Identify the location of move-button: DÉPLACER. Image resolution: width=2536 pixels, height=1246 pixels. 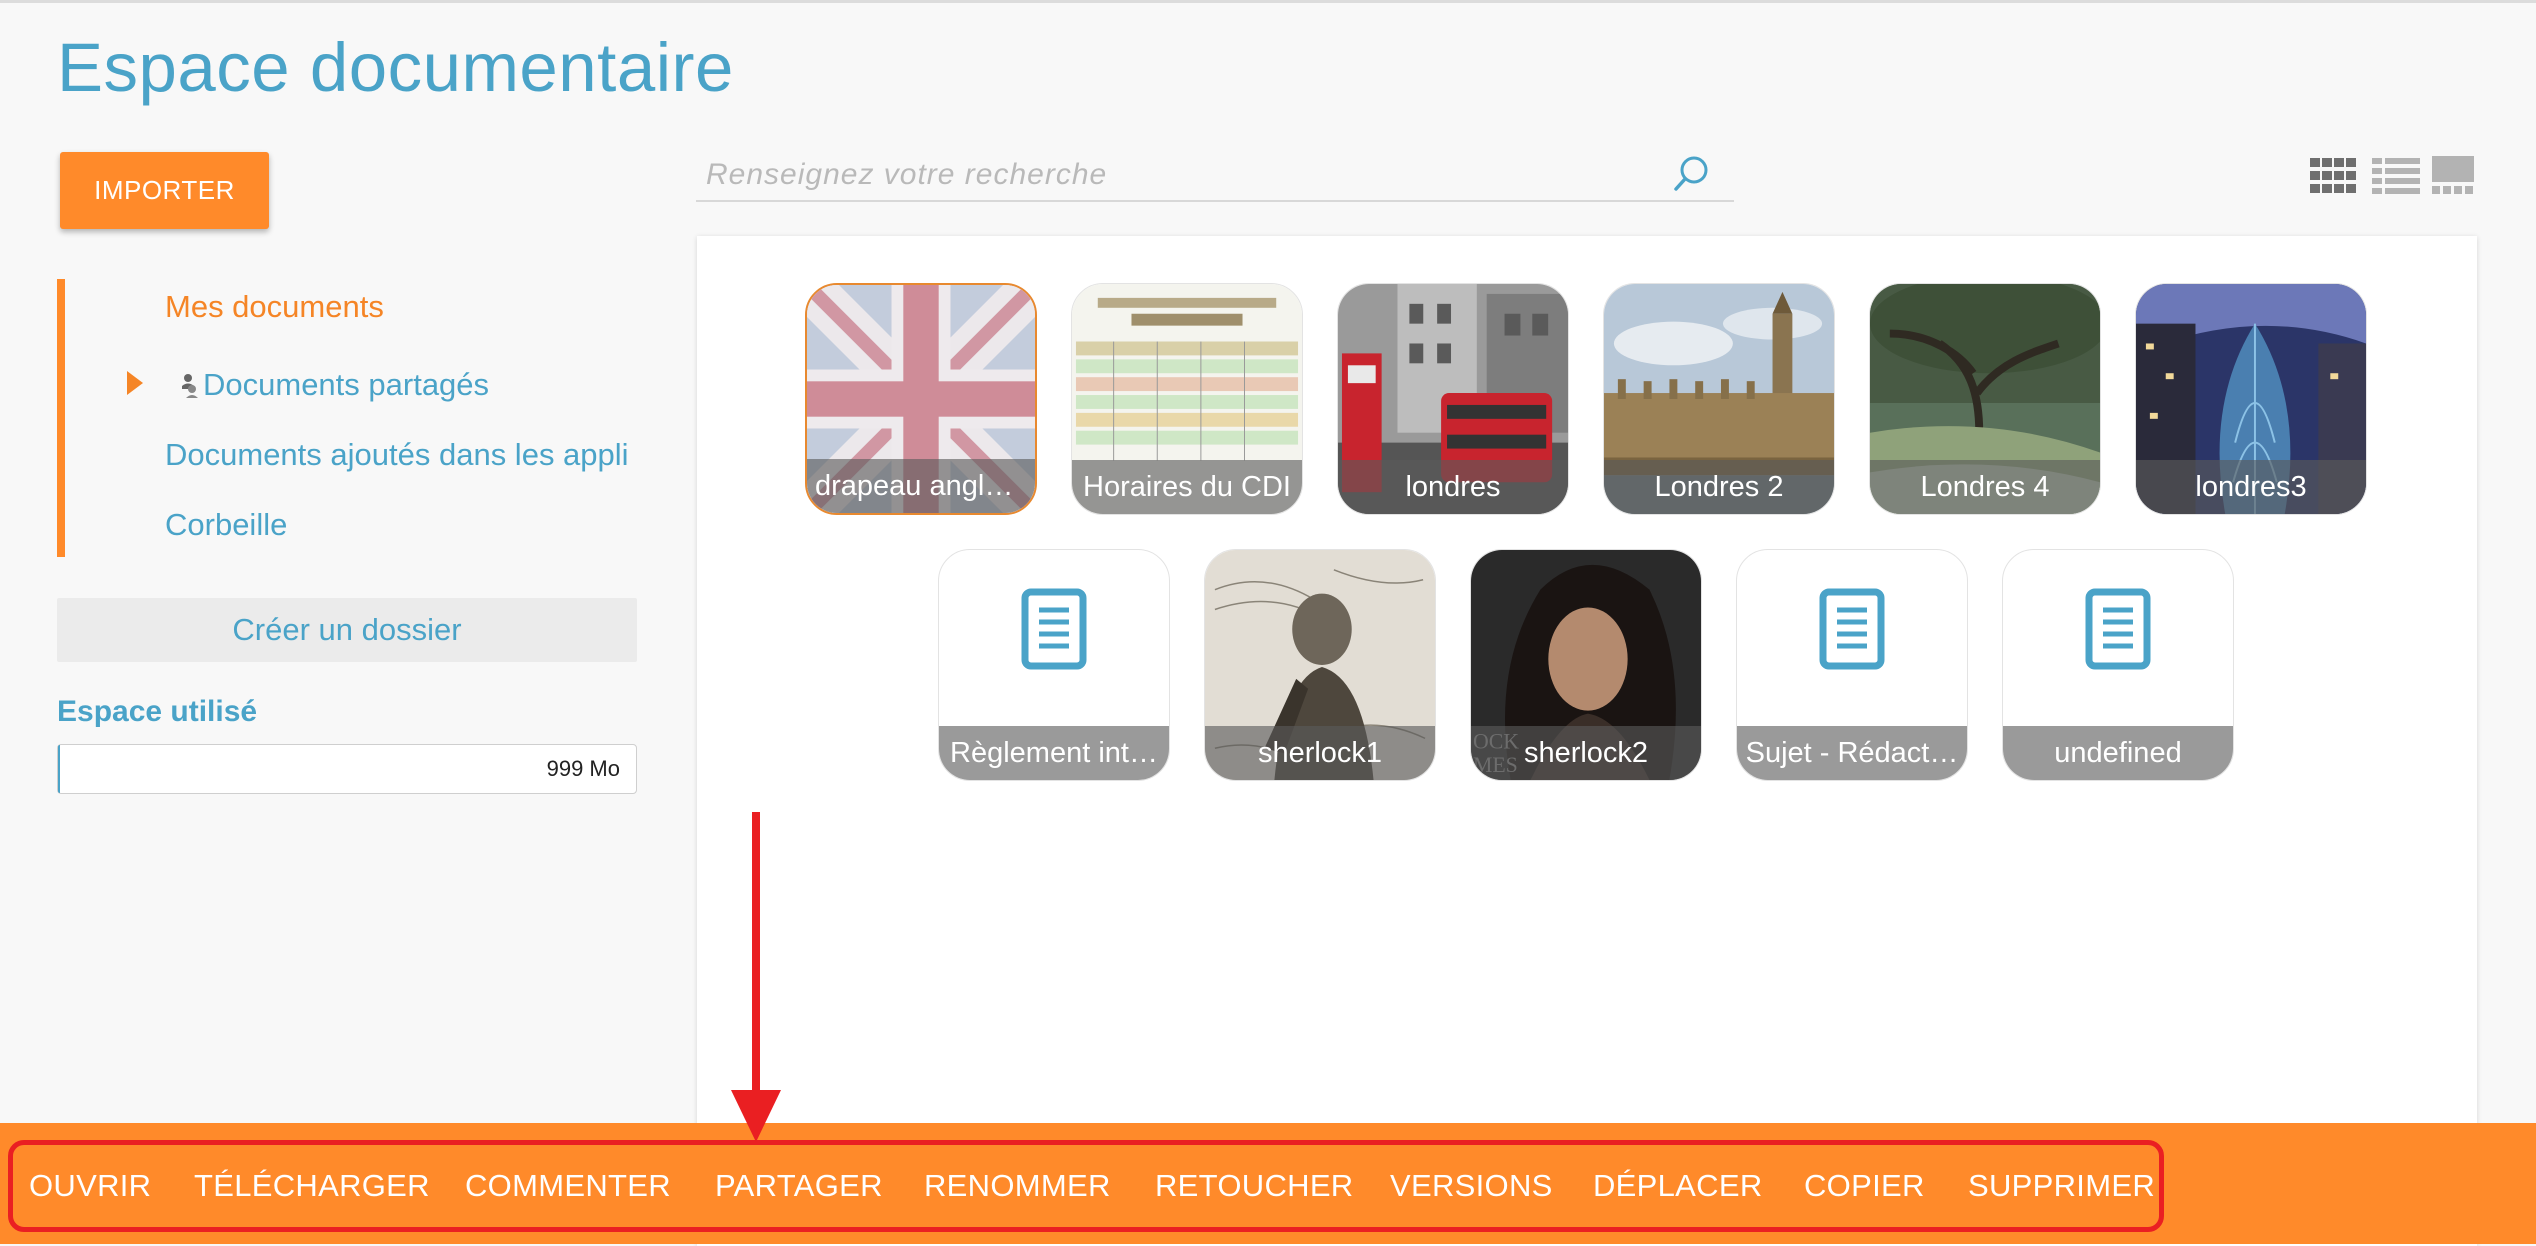
(1678, 1186).